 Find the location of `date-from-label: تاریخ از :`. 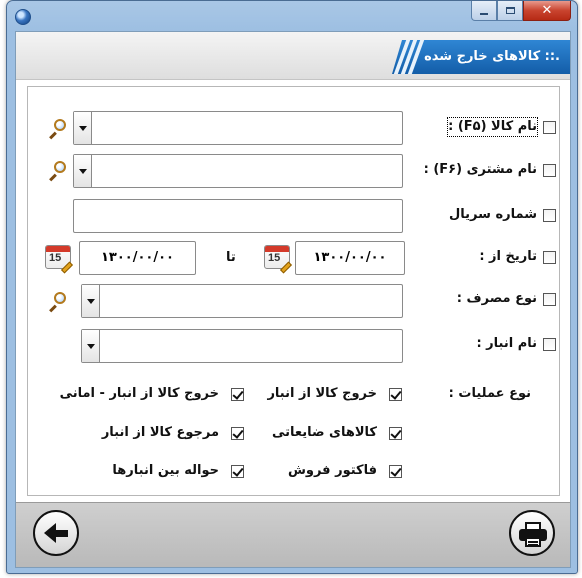

date-from-label: تاریخ از : is located at coordinates (508, 256).